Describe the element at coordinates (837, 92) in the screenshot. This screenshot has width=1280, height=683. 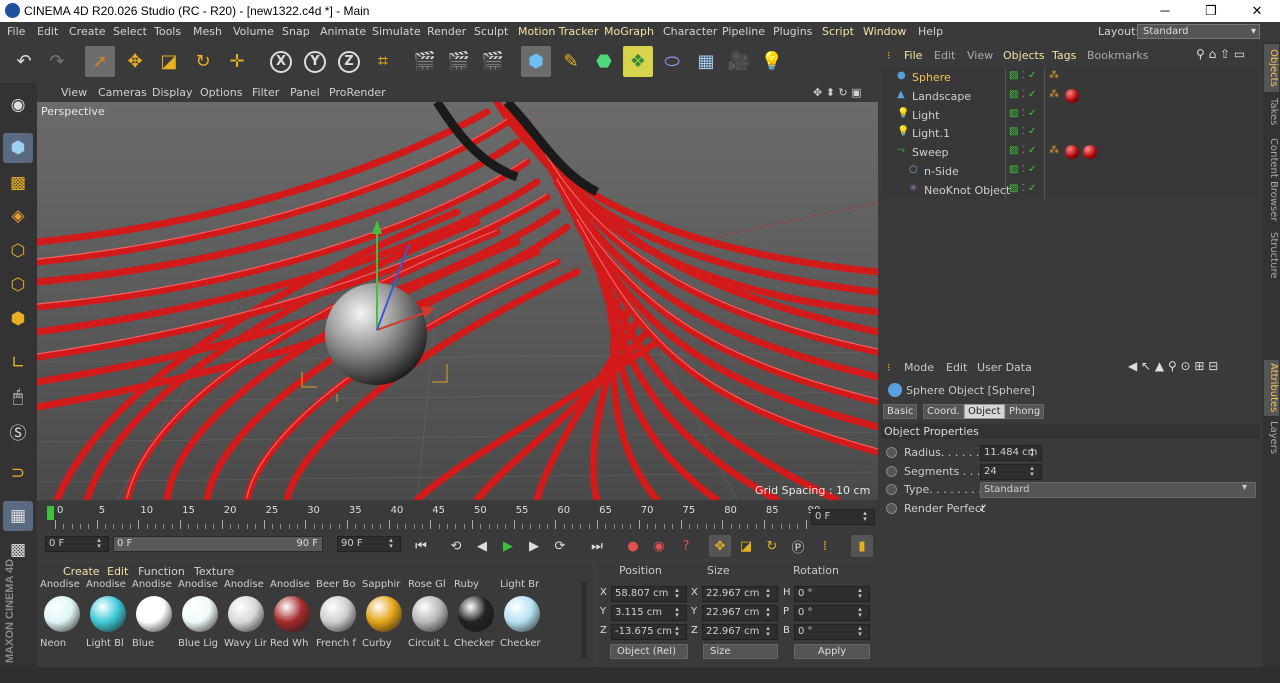
I see `viewport-nav-icons: ✥ ⬍ ↻ ▣` at that location.